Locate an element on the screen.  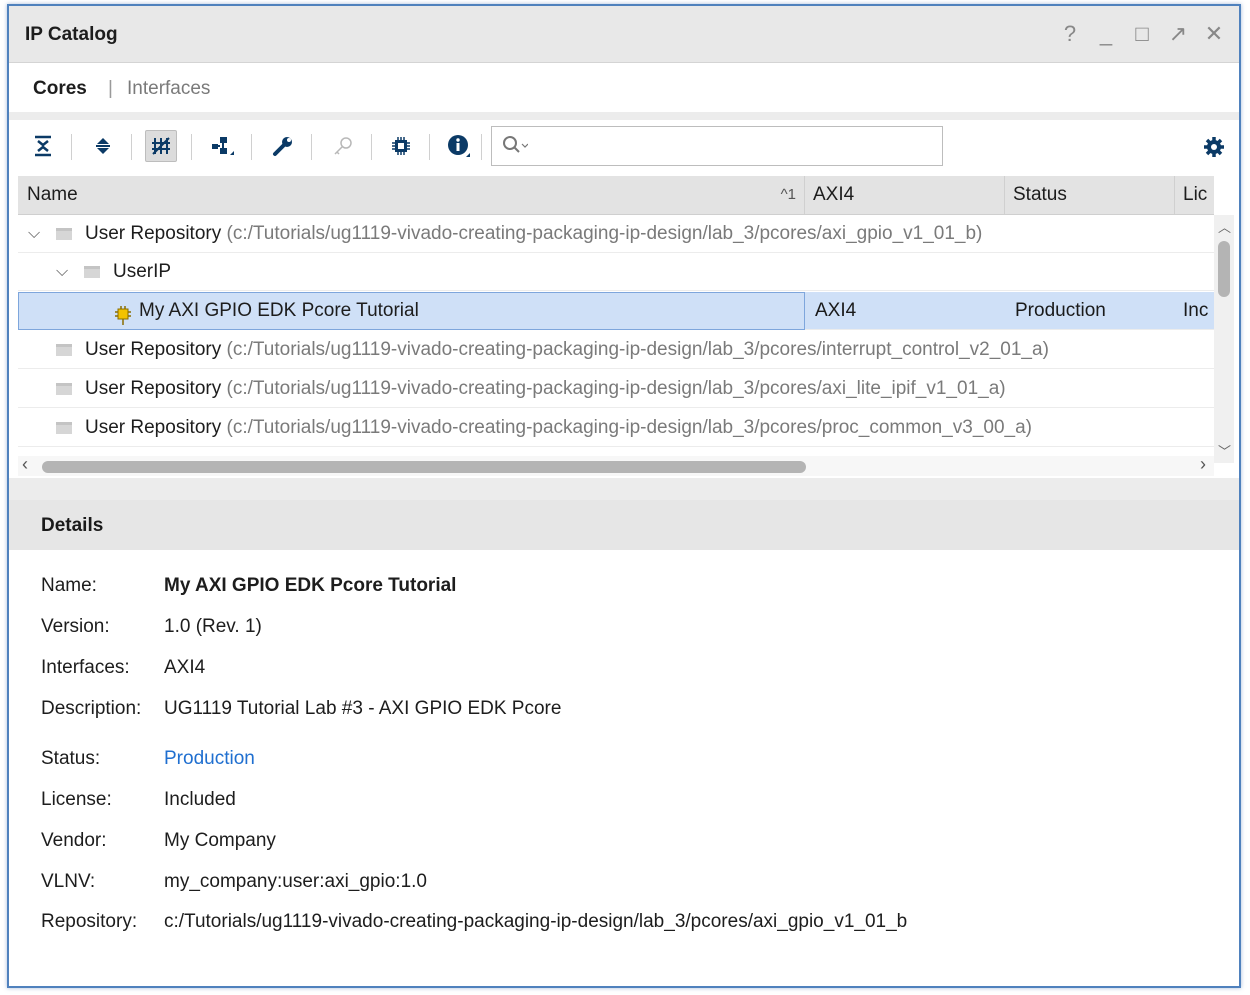
toolbar-divider is located at coordinates (624, 116).